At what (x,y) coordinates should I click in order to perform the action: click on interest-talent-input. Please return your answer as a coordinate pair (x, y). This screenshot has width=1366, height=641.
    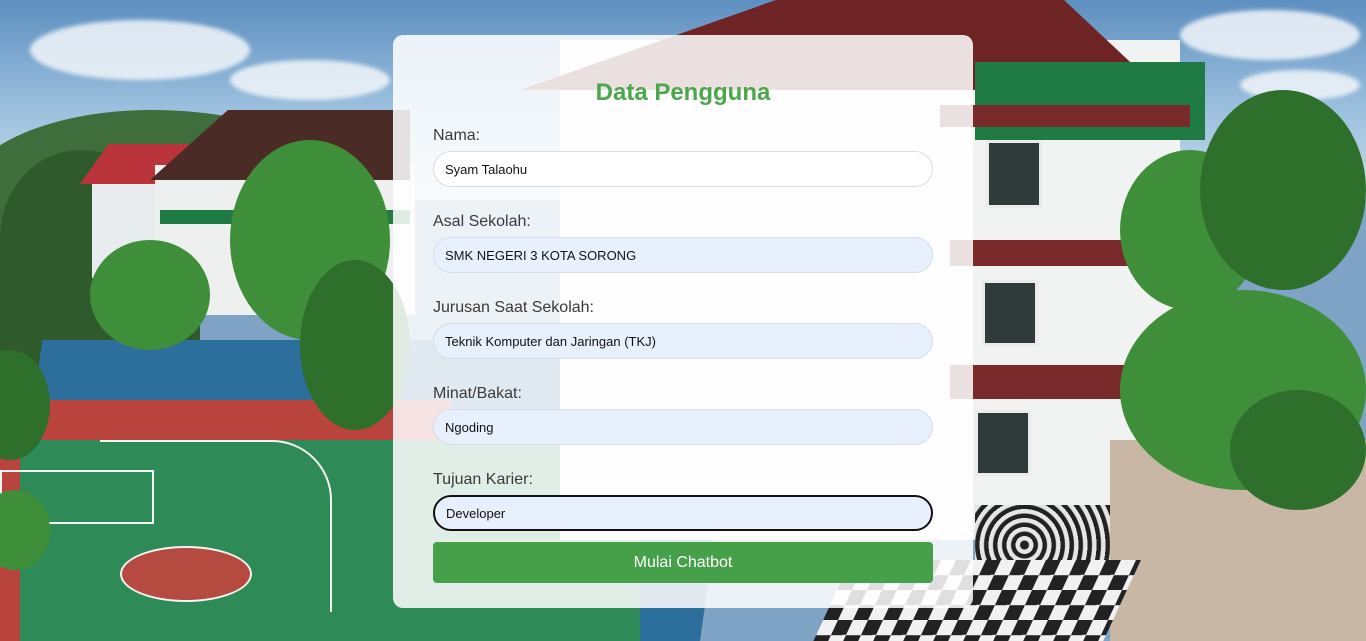
    Looking at the image, I should click on (683, 427).